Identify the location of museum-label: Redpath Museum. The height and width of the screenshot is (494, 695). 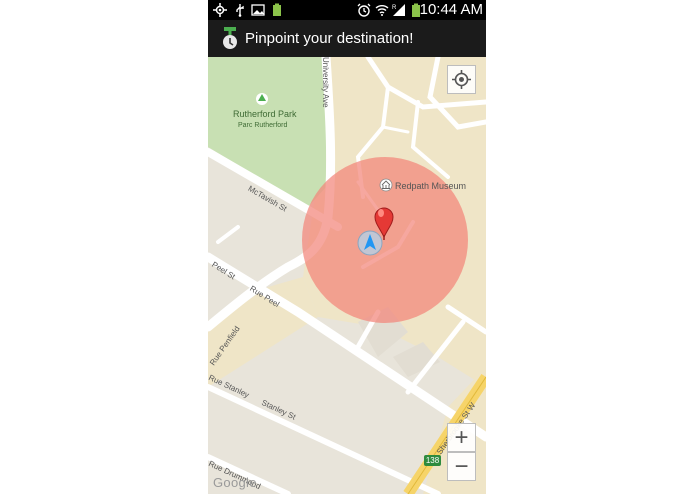
(431, 186).